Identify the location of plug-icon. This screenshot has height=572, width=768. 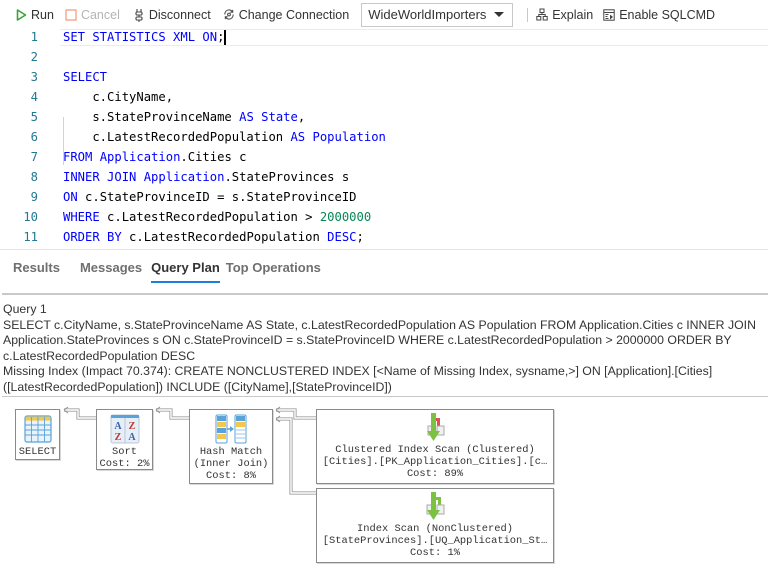
(139, 15).